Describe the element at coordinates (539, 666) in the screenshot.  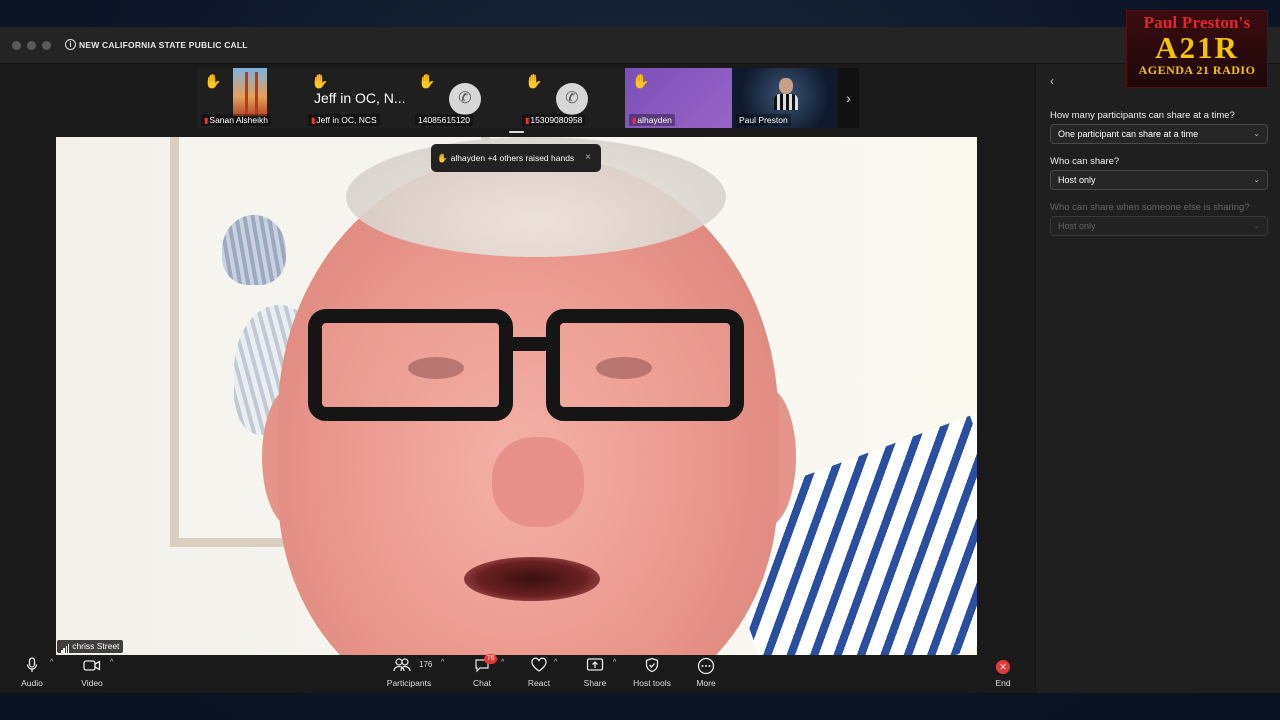
I see `heart-icon` at that location.